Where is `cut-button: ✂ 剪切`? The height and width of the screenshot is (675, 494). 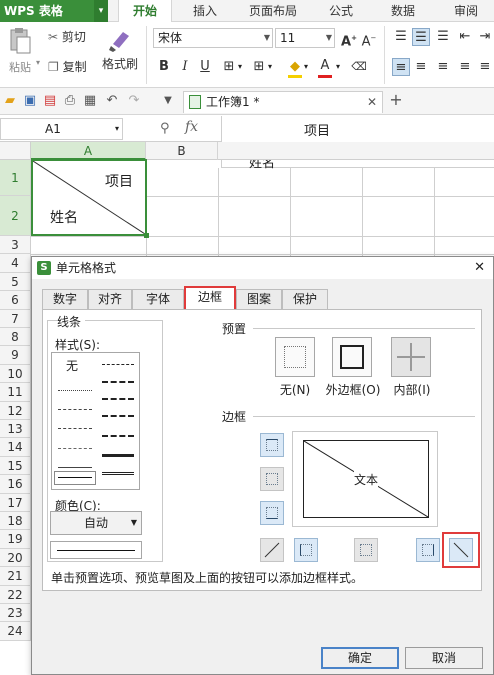
cut-button: ✂ 剪切 is located at coordinates (67, 37).